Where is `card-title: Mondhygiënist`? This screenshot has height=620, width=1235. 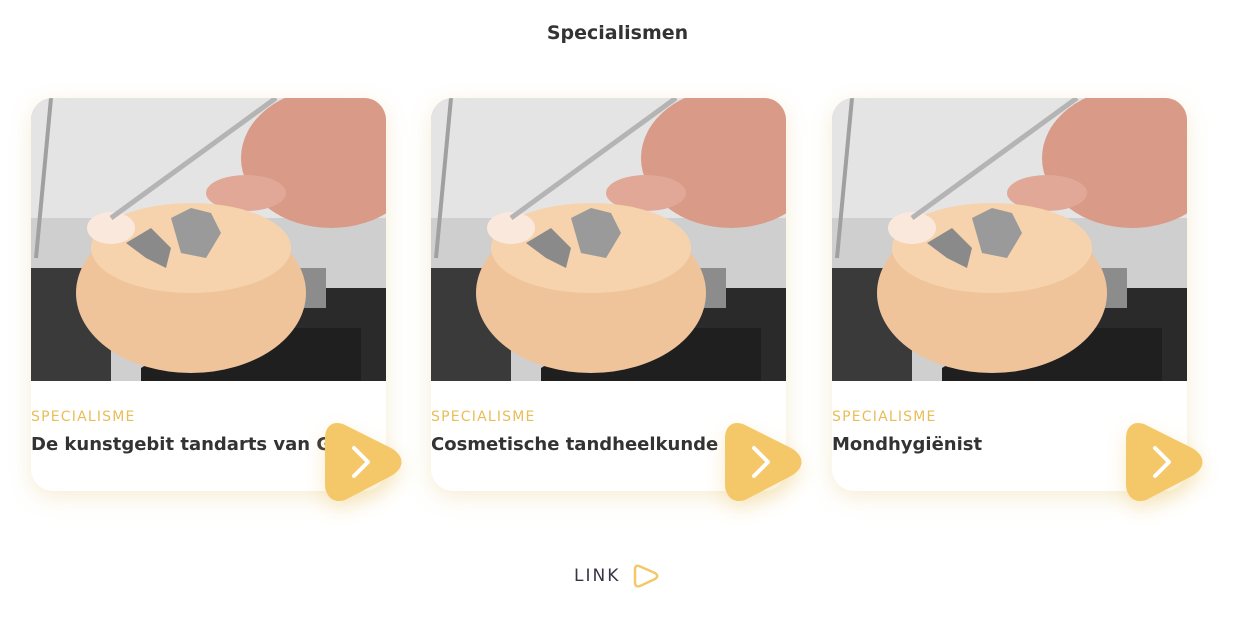
card-title: Mondhygiënist is located at coordinates (982, 444).